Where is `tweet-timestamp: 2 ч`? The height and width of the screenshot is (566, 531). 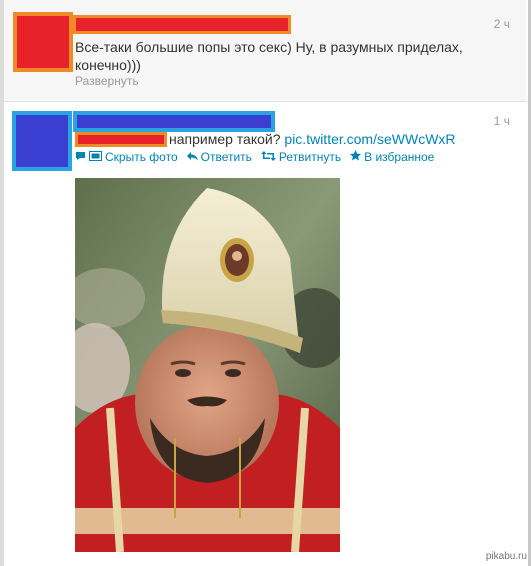 tweet-timestamp: 2 ч is located at coordinates (502, 24).